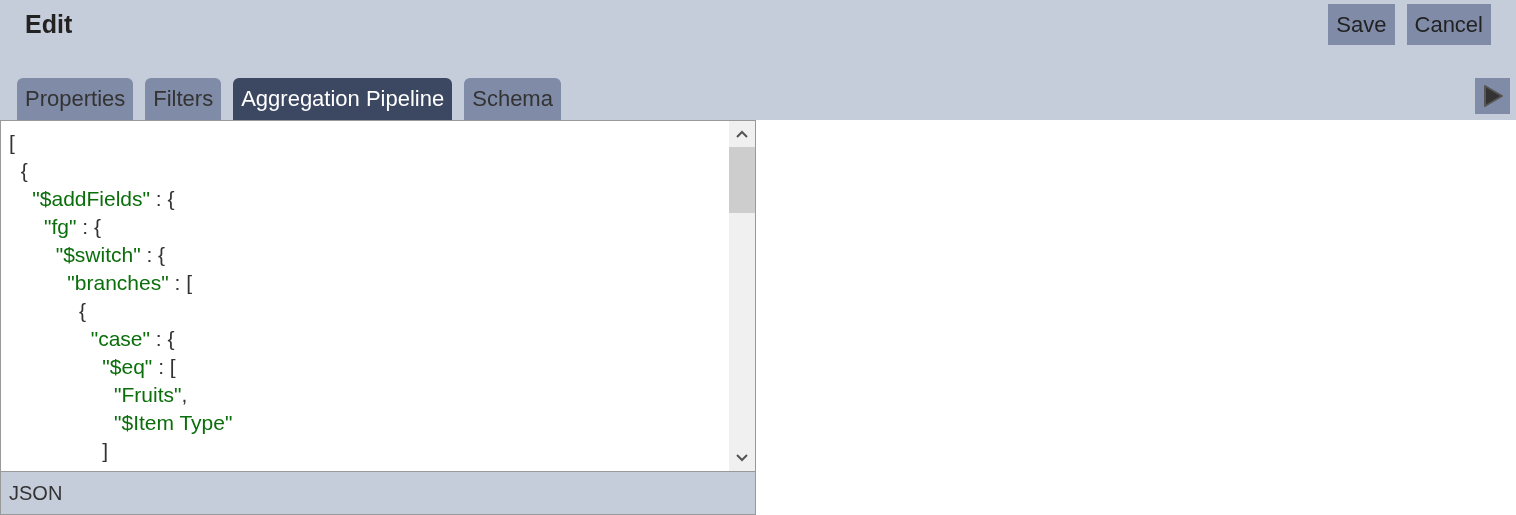  What do you see at coordinates (12, 143) in the screenshot?
I see `code-line: [` at bounding box center [12, 143].